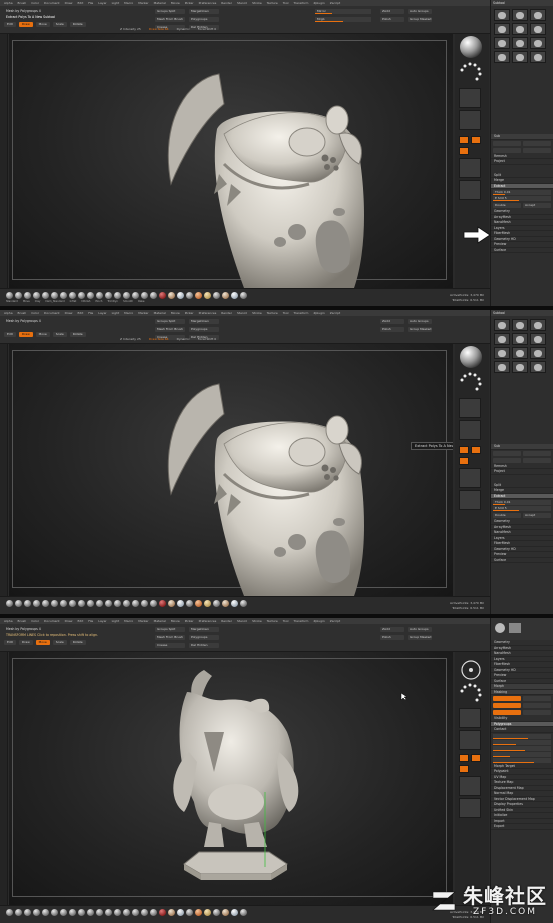 The width and height of the screenshot is (553, 923). What do you see at coordinates (522, 198) in the screenshot?
I see `esmt-slider: E Smt 5` at bounding box center [522, 198].